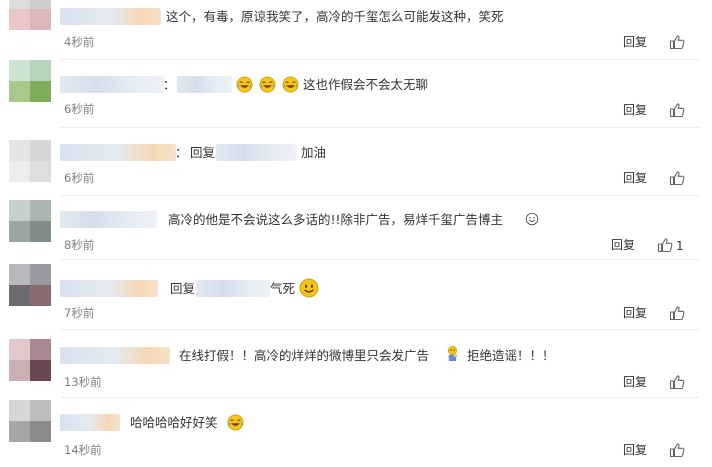 Image resolution: width=712 pixels, height=467 pixels. Describe the element at coordinates (79, 245) in the screenshot. I see `comment-time: 8秒前` at that location.